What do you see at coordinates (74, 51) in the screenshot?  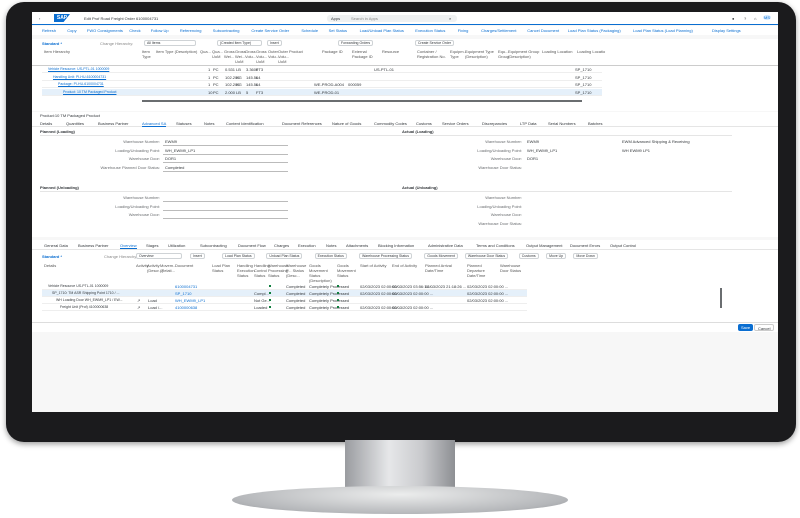 I see `column-header: Item Hierarchy` at bounding box center [74, 51].